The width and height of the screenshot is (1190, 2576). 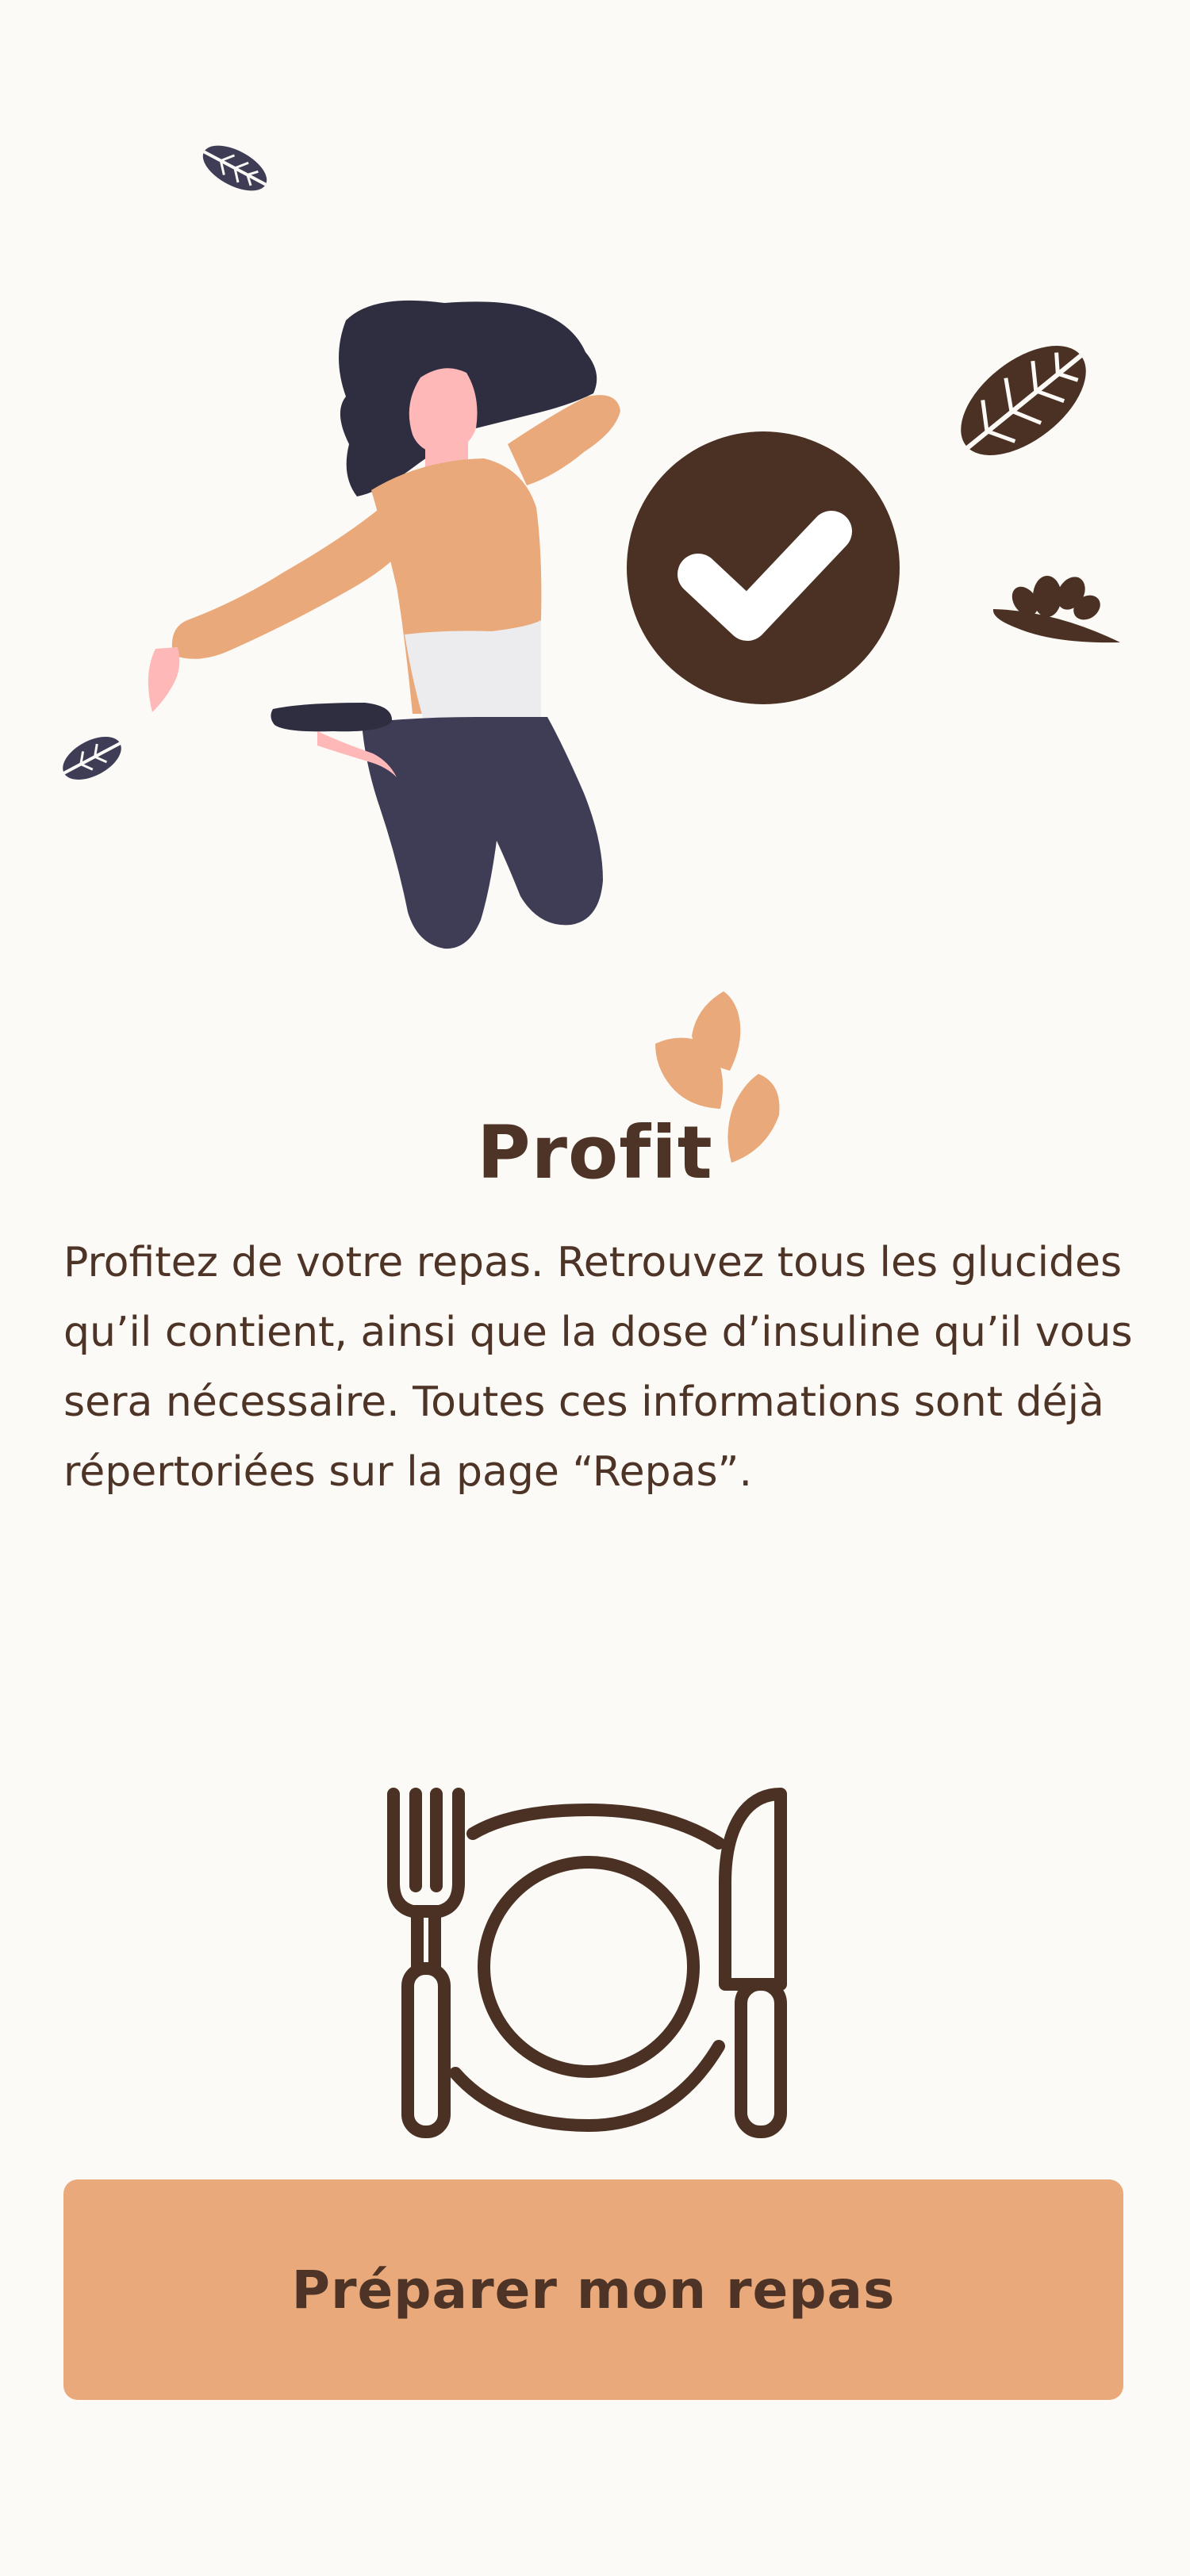 I want to click on check-circle-icon, so click(x=763, y=568).